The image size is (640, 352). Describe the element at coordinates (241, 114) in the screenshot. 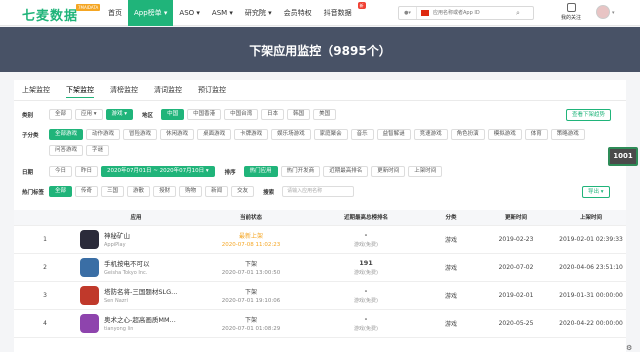

I see `region-chip: 中国台湾` at that location.